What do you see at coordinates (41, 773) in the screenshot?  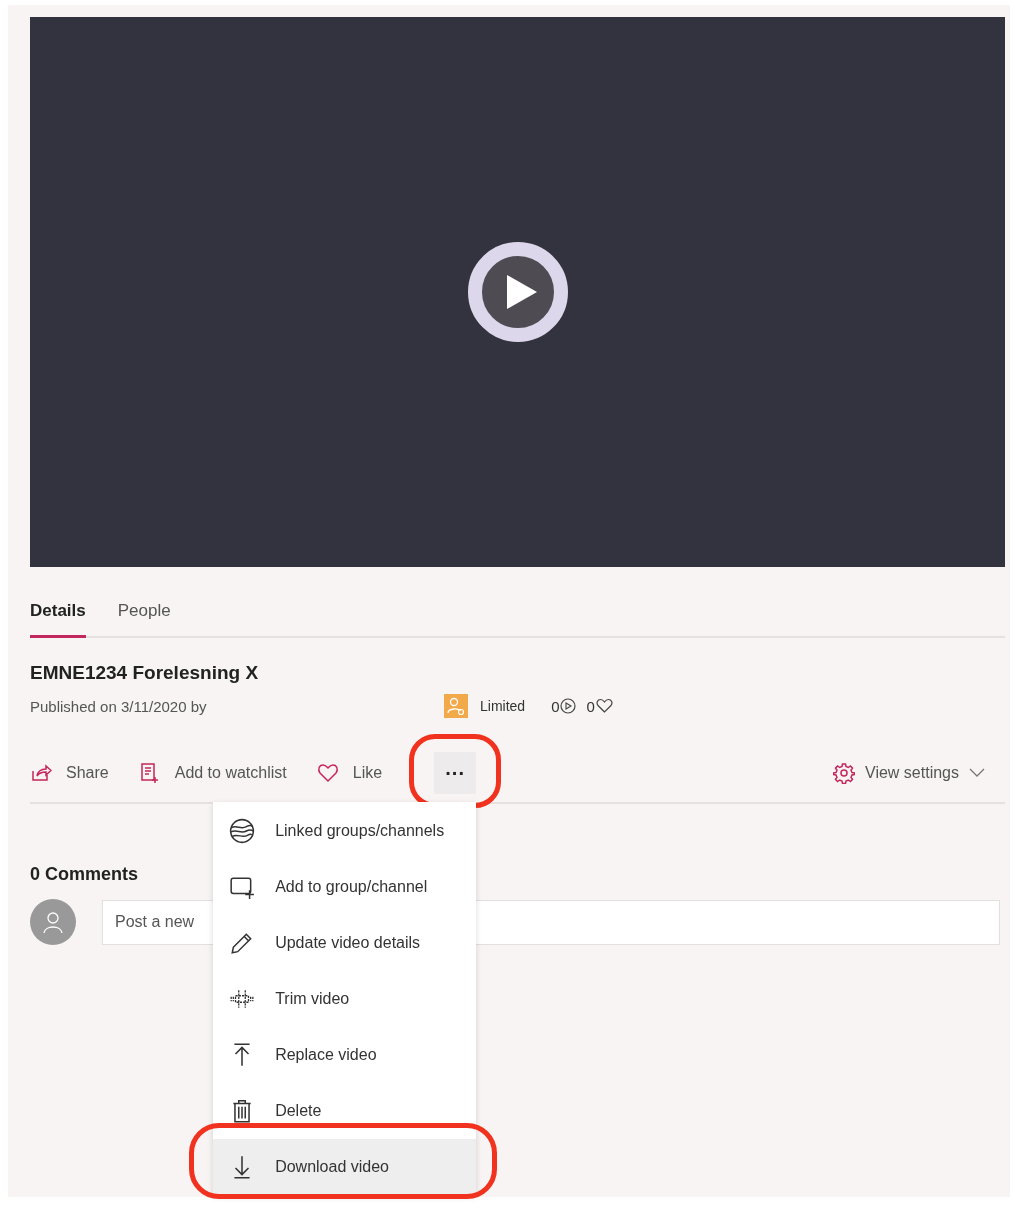 I see `share-icon` at bounding box center [41, 773].